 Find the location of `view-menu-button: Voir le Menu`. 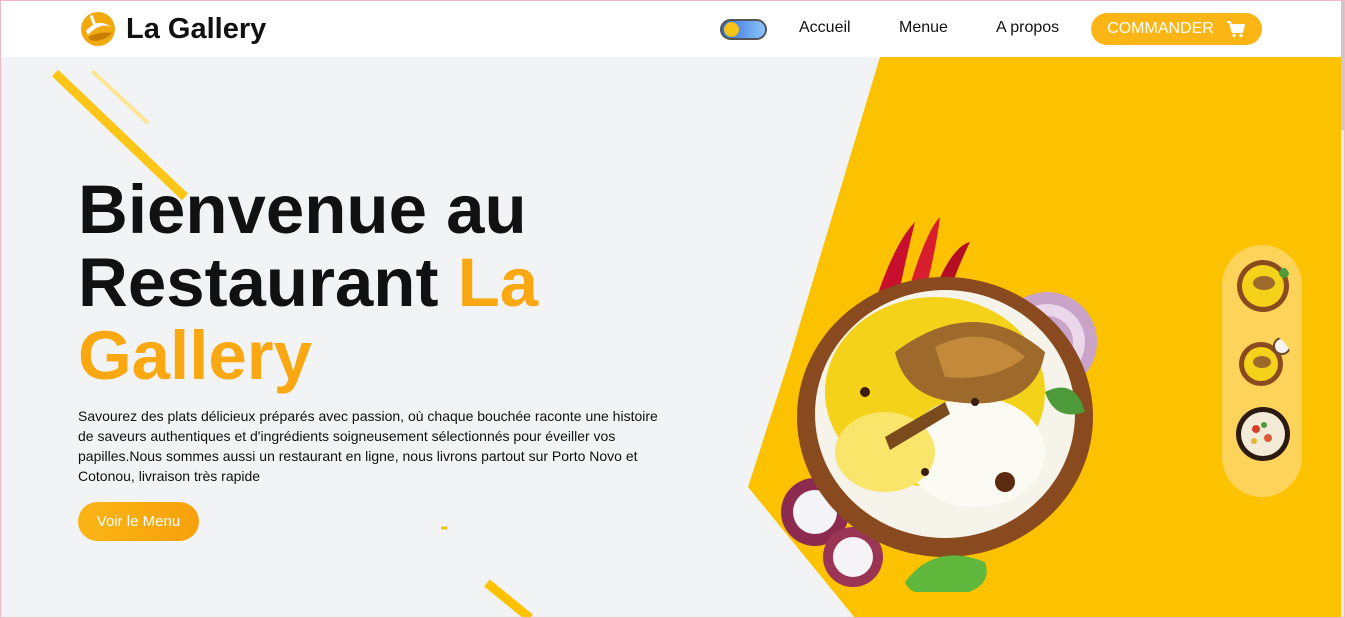

view-menu-button: Voir le Menu is located at coordinates (138, 521).